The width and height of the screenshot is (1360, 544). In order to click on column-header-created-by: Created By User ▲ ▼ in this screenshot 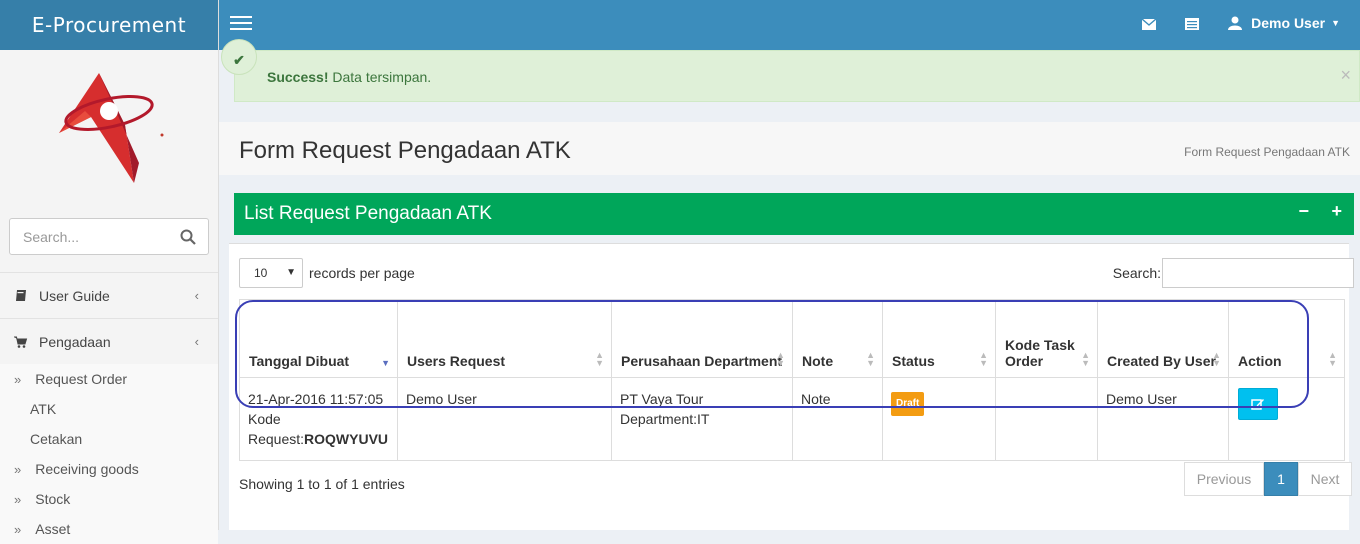, I will do `click(1163, 338)`.